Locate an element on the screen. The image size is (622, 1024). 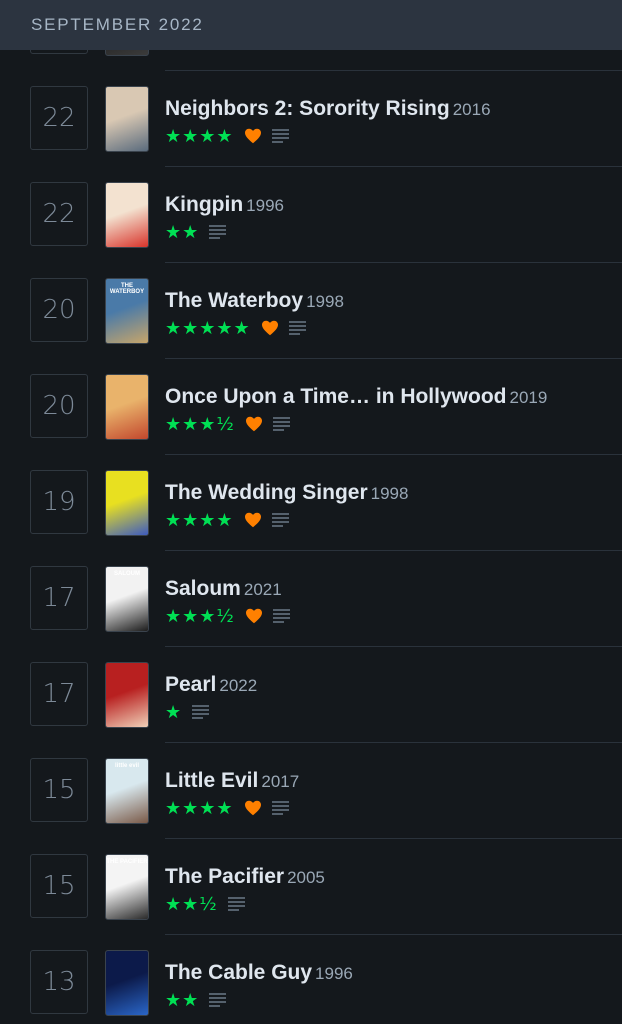
film-title: Kingpin is located at coordinates (204, 204).